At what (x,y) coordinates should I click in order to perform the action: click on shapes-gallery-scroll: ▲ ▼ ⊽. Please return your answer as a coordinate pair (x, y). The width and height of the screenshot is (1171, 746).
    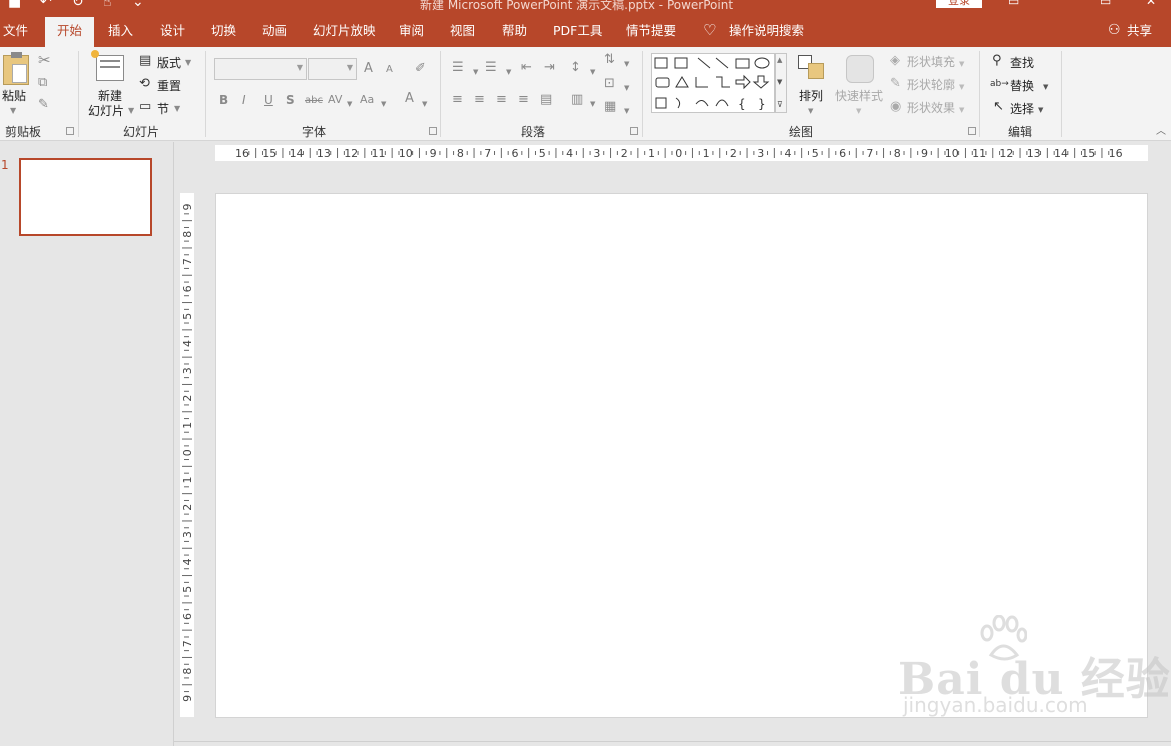
    Looking at the image, I should click on (781, 83).